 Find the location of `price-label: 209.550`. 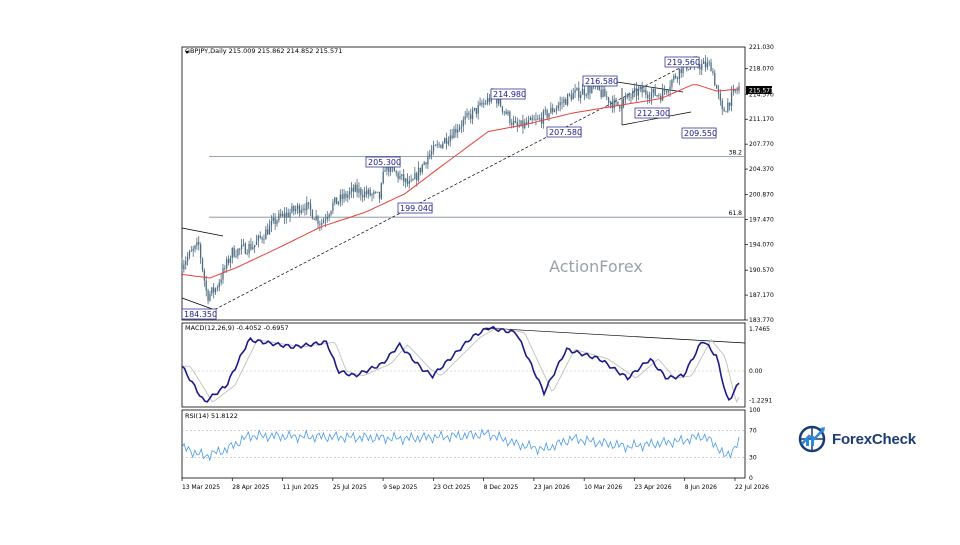

price-label: 209.550 is located at coordinates (700, 133).